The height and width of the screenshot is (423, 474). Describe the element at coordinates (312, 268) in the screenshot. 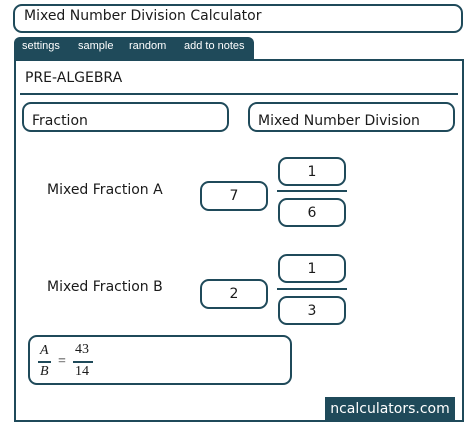

I see `fraction-b-numerator-input: 1` at that location.